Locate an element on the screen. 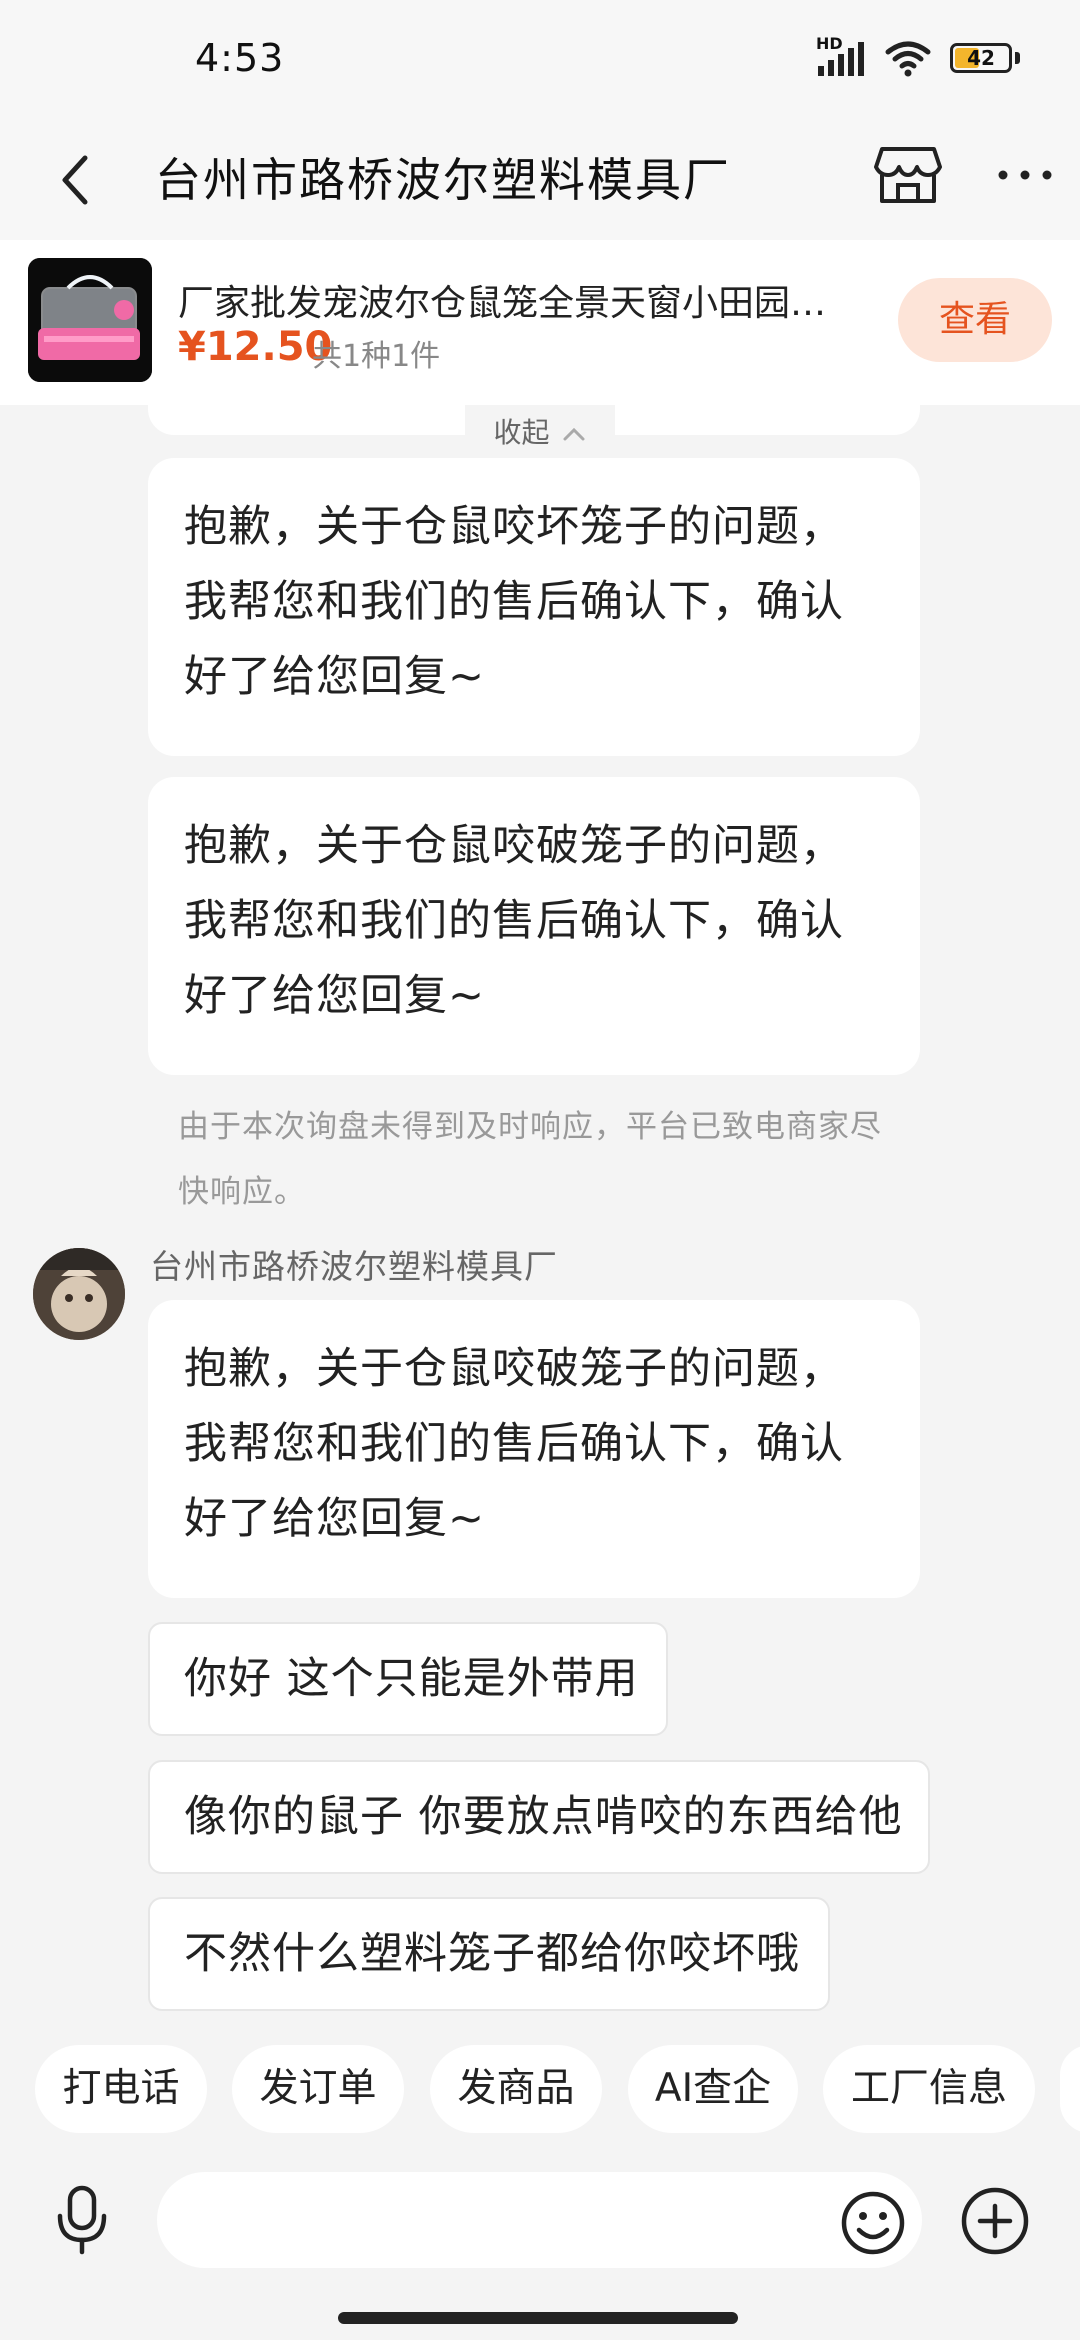 This screenshot has height=2340, width=1080. smiley-icon is located at coordinates (873, 2223).